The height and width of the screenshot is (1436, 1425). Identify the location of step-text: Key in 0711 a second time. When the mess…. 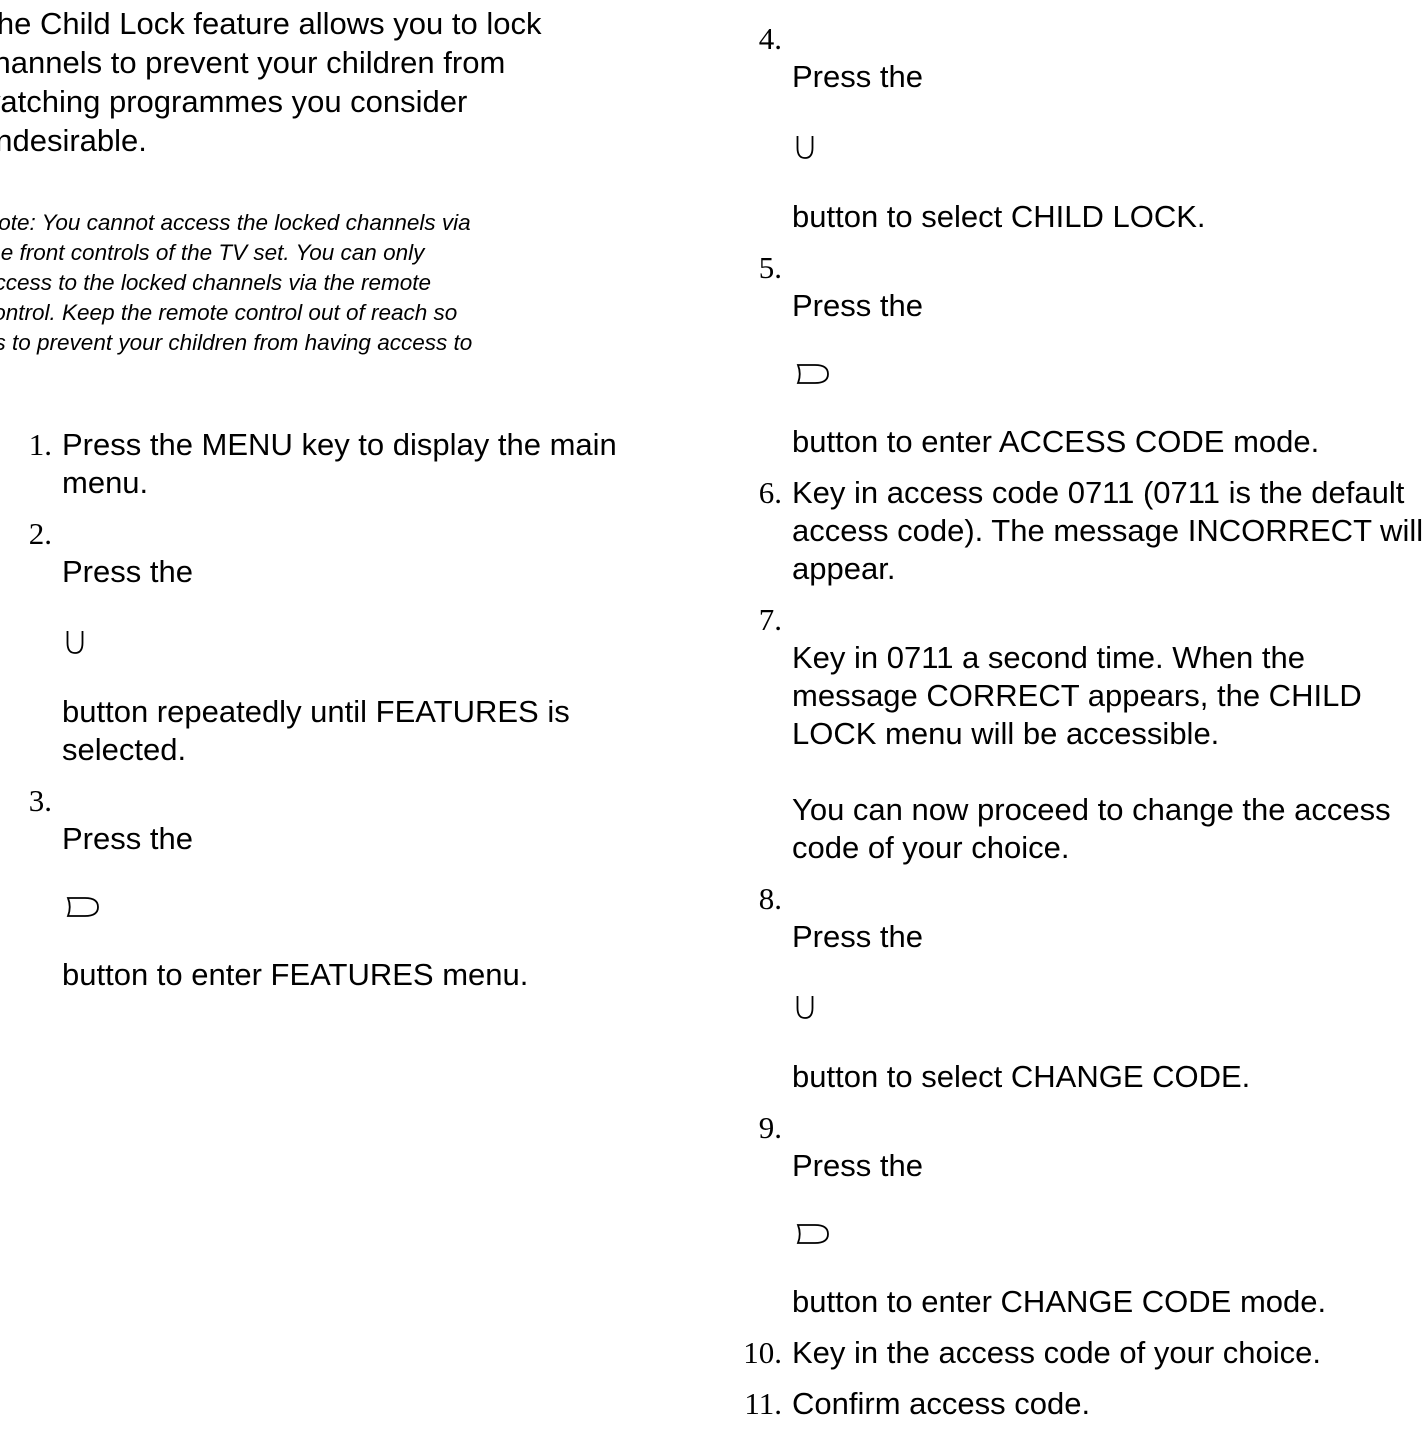
(1077, 695).